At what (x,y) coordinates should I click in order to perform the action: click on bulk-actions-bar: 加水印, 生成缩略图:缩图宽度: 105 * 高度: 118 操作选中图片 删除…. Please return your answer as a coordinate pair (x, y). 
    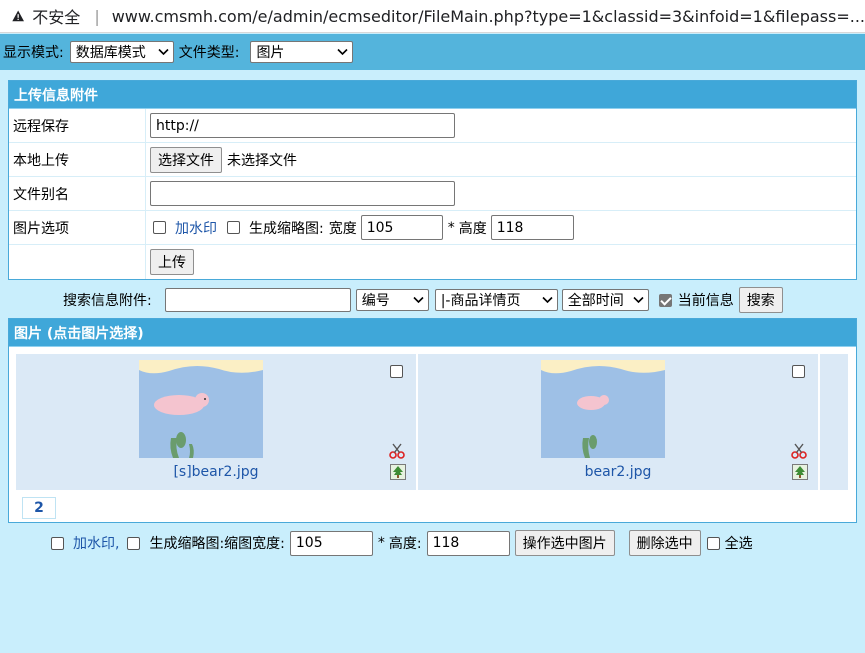
    Looking at the image, I should click on (432, 543).